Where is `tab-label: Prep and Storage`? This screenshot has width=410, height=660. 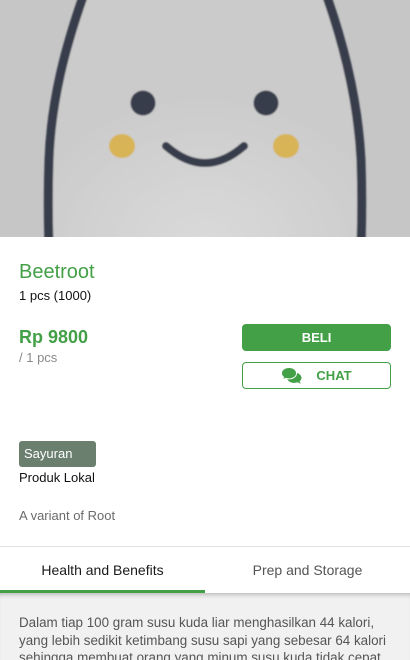 tab-label: Prep and Storage is located at coordinates (307, 570).